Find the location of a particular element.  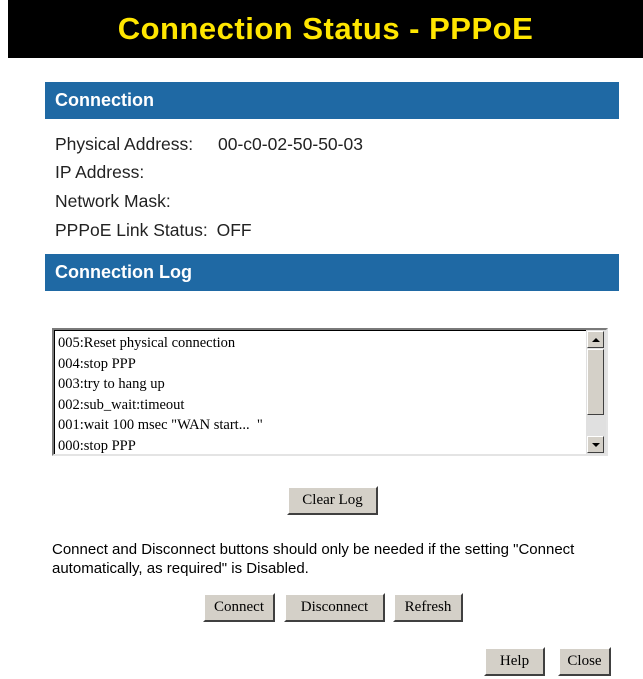

connect-button: Connect is located at coordinates (239, 607).